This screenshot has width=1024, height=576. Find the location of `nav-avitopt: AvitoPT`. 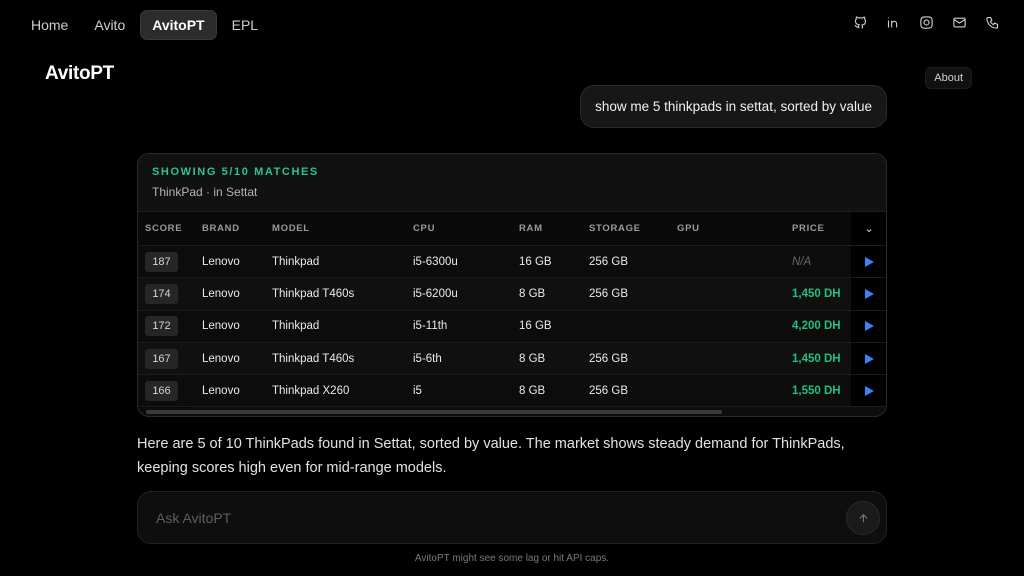

nav-avitopt: AvitoPT is located at coordinates (178, 25).